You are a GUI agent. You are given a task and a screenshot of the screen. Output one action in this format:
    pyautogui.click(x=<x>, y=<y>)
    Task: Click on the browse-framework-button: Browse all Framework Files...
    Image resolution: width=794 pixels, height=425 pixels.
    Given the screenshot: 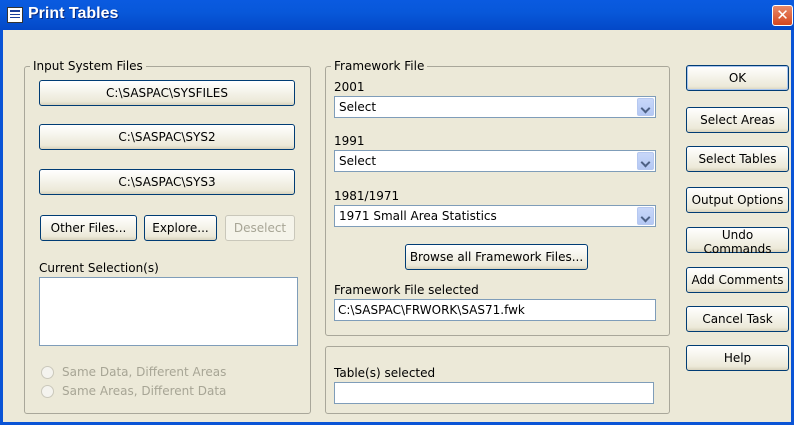 What is the action you would take?
    pyautogui.click(x=496, y=257)
    